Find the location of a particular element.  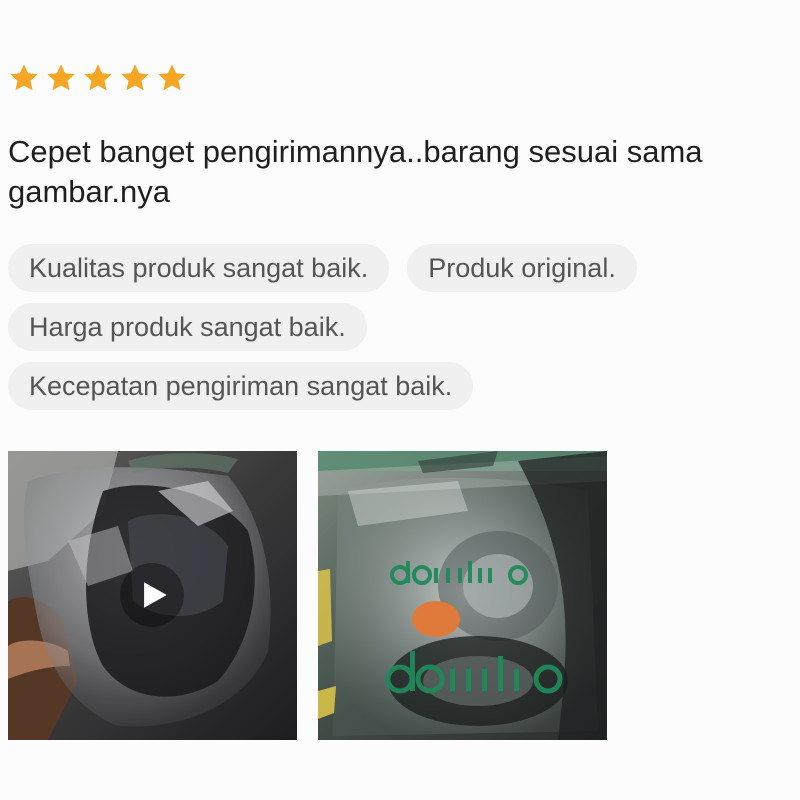

video-thumbnail is located at coordinates (152, 595).